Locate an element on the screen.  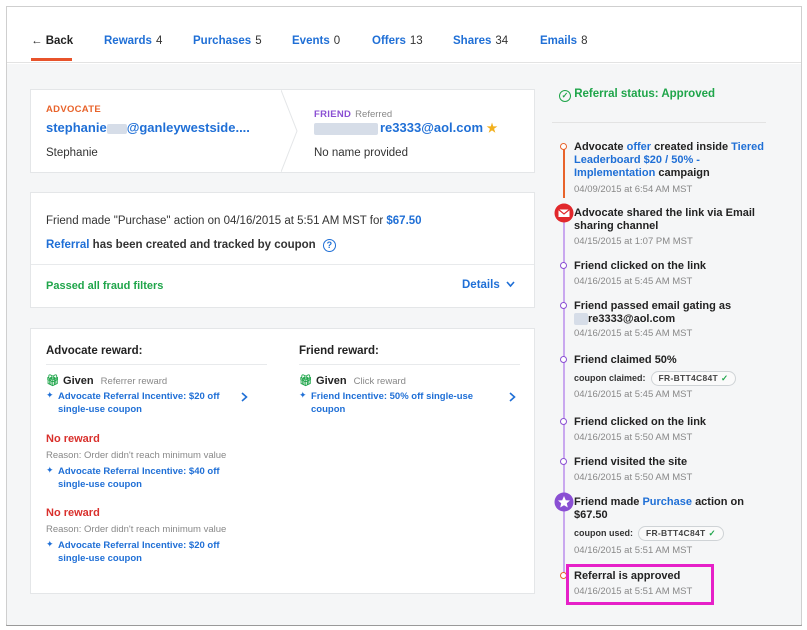
back-button: ← Back is located at coordinates (52, 41).